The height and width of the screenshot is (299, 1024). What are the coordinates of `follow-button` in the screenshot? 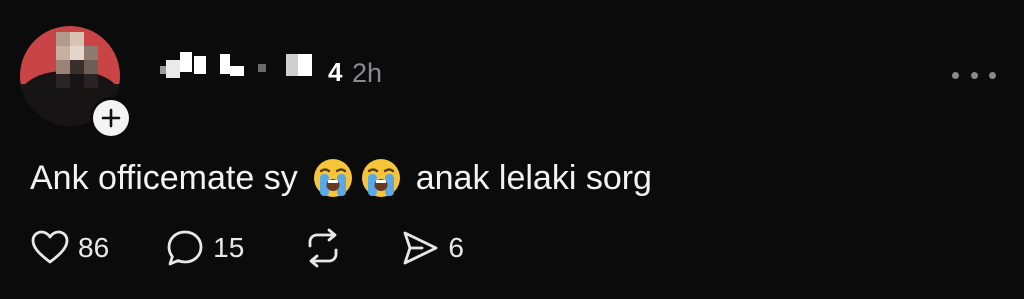 It's located at (111, 118).